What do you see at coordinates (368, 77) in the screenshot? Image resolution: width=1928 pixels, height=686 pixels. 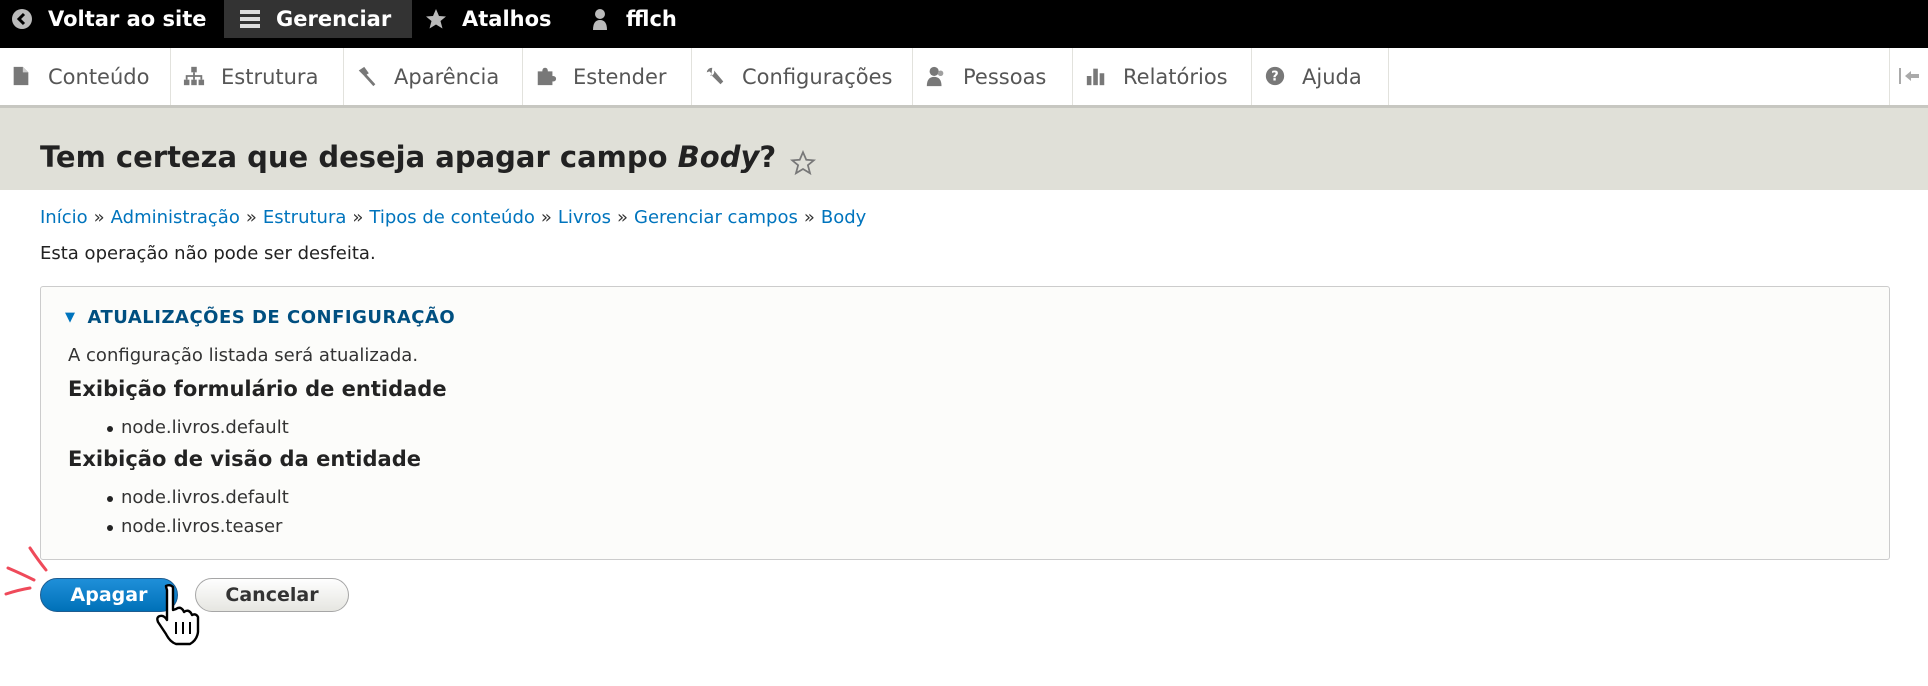 I see `paintbrush-icon` at bounding box center [368, 77].